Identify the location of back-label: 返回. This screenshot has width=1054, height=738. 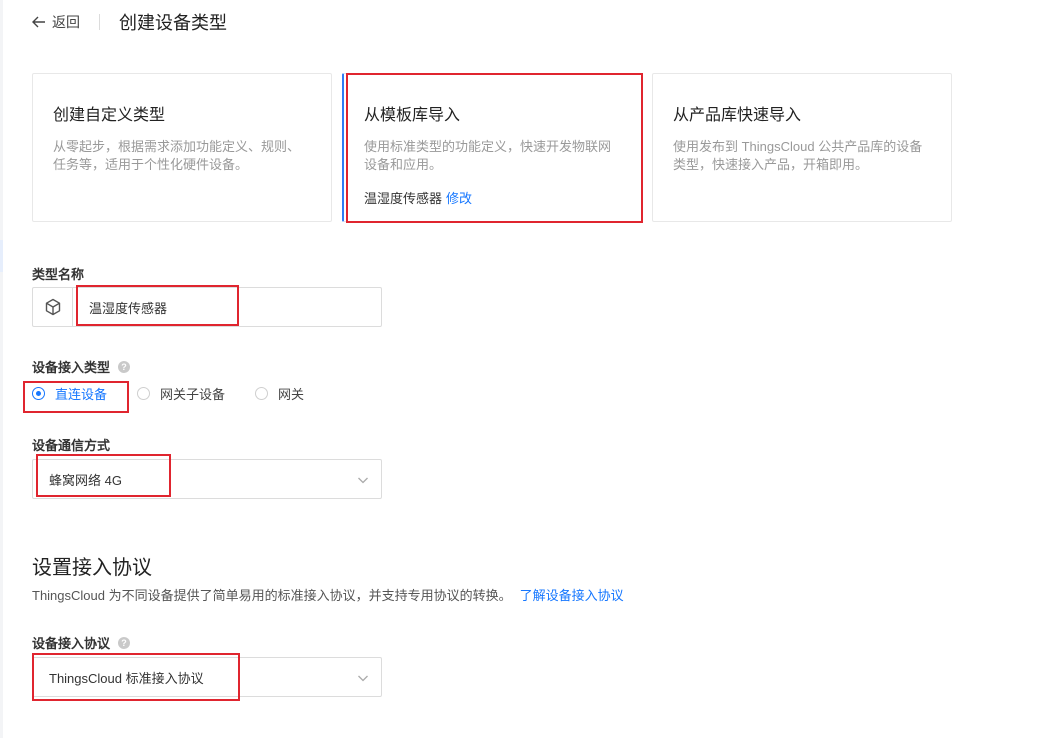
(66, 22).